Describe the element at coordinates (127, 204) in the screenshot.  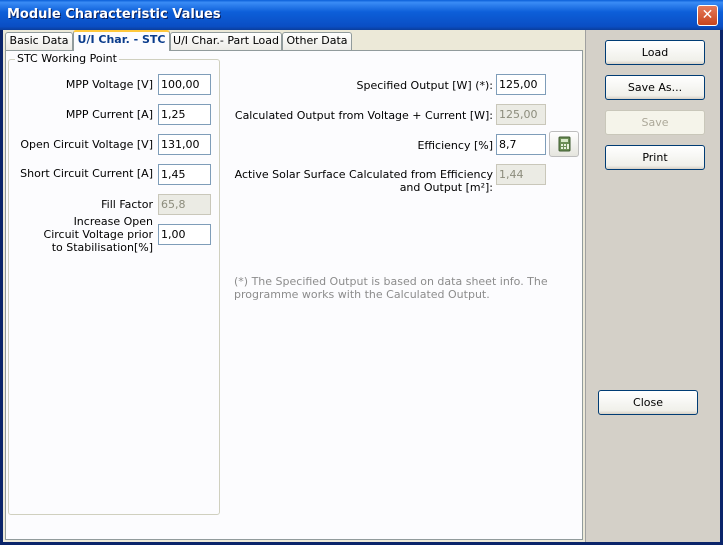
I see `fill-factor-label: Fill Factor` at that location.